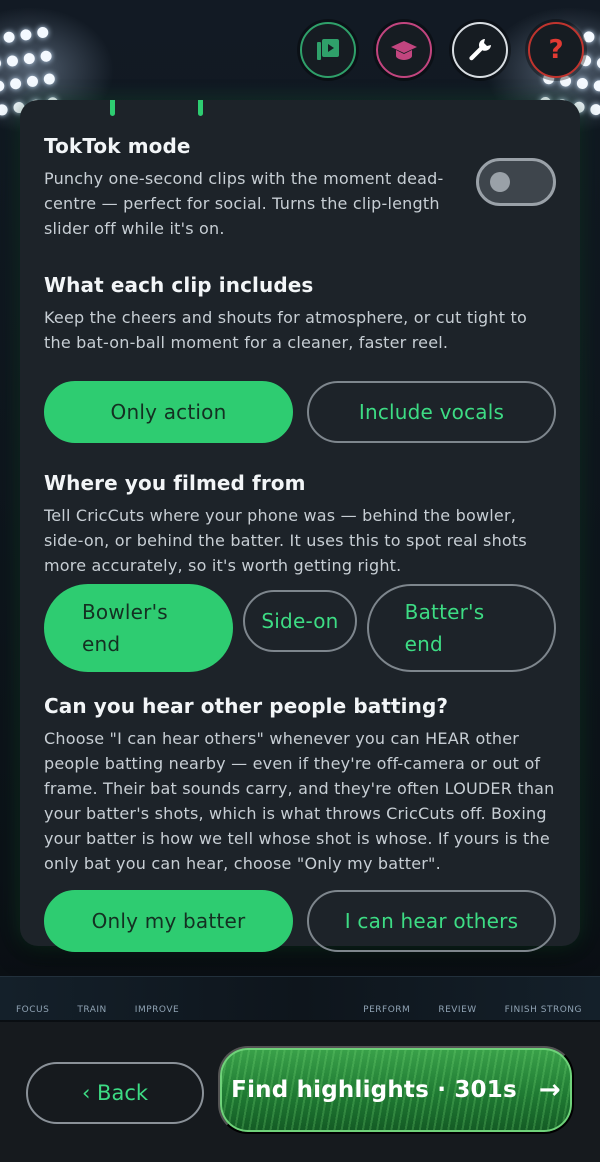 This screenshot has width=600, height=1162. I want to click on help-icon: ?, so click(556, 50).